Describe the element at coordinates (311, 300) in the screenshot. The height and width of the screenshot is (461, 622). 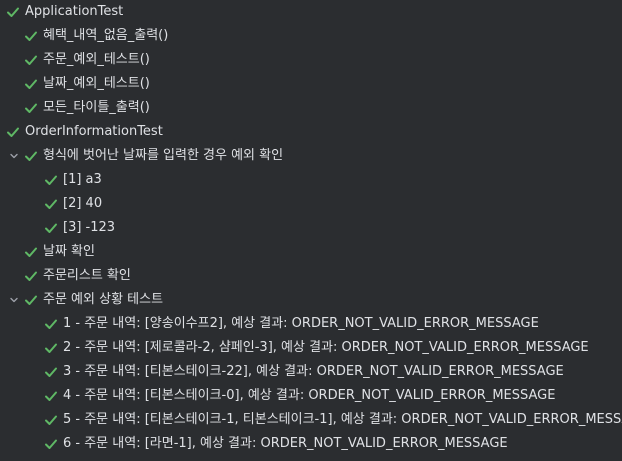
I see `test-group-order-exception: 주문 예외 상황 테스트` at that location.